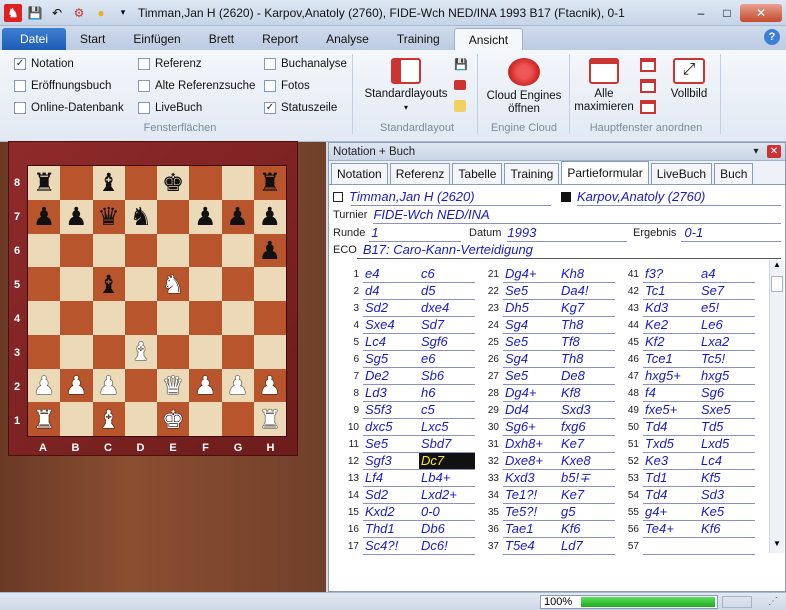 This screenshot has width=786, height=610. What do you see at coordinates (531, 461) in the screenshot?
I see `white-move: Dxe8+` at bounding box center [531, 461].